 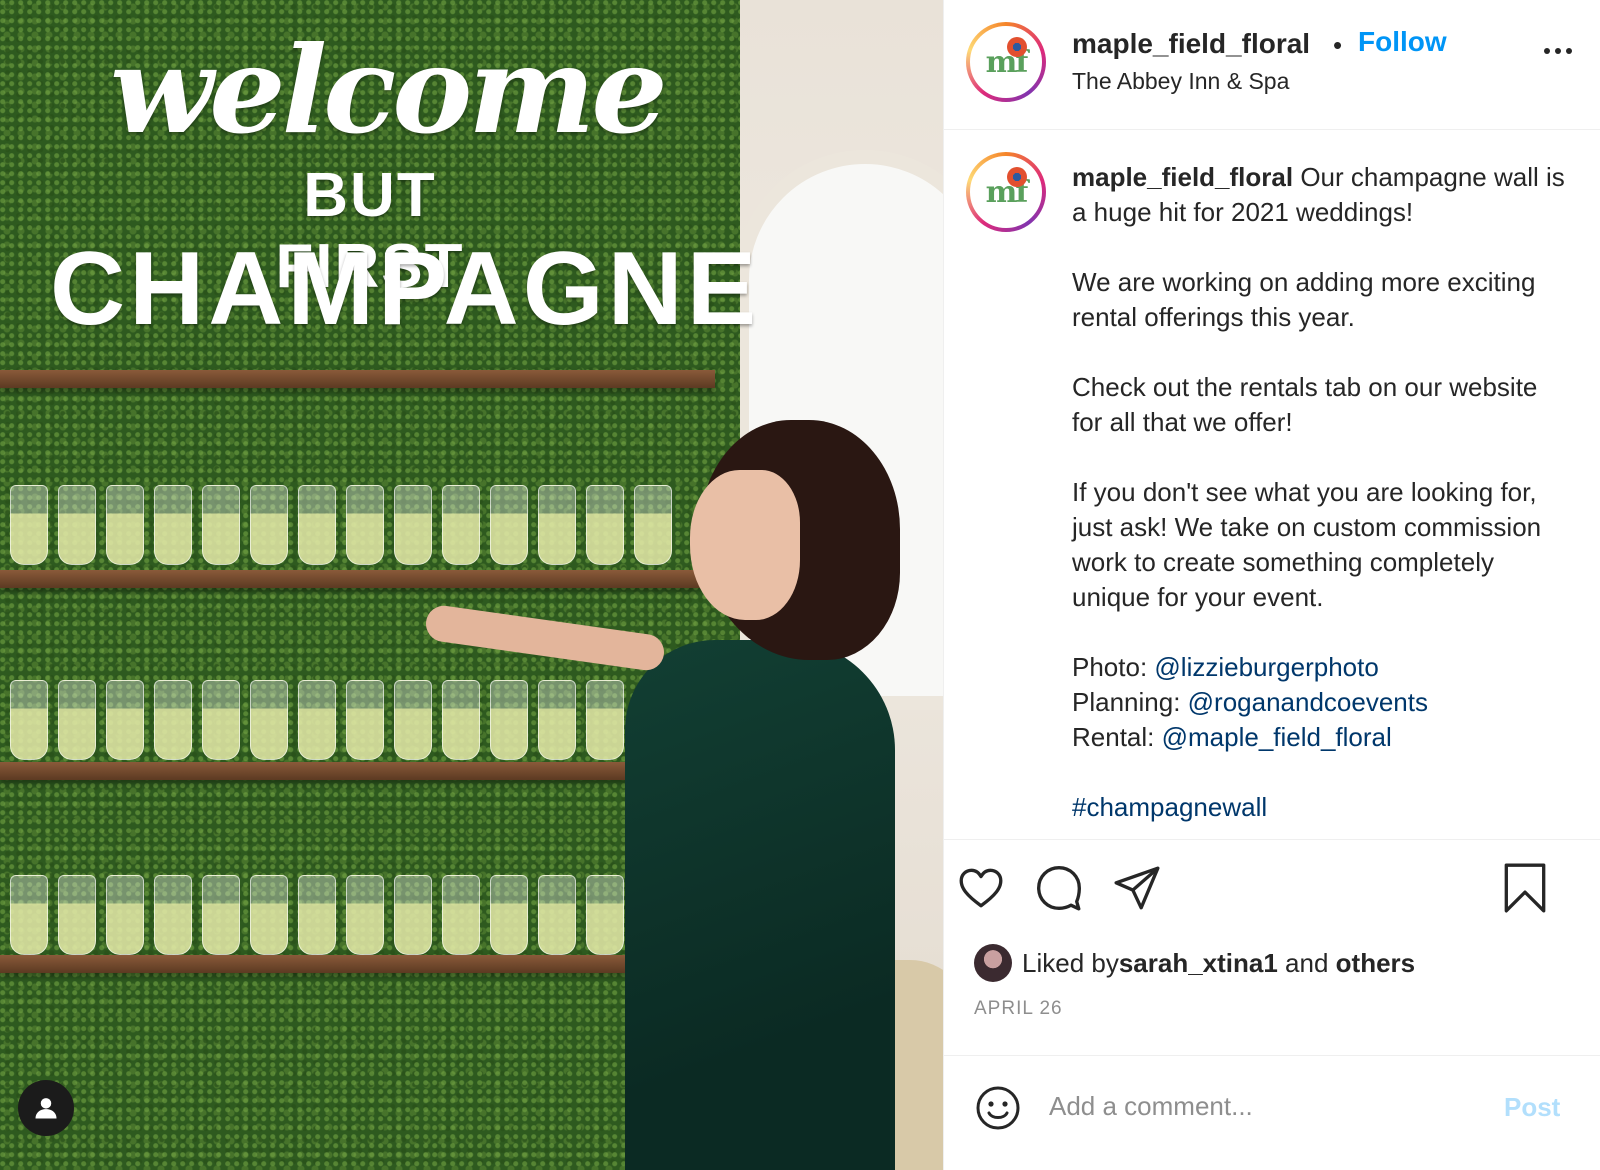 I want to click on share-button, so click(x=1137, y=890).